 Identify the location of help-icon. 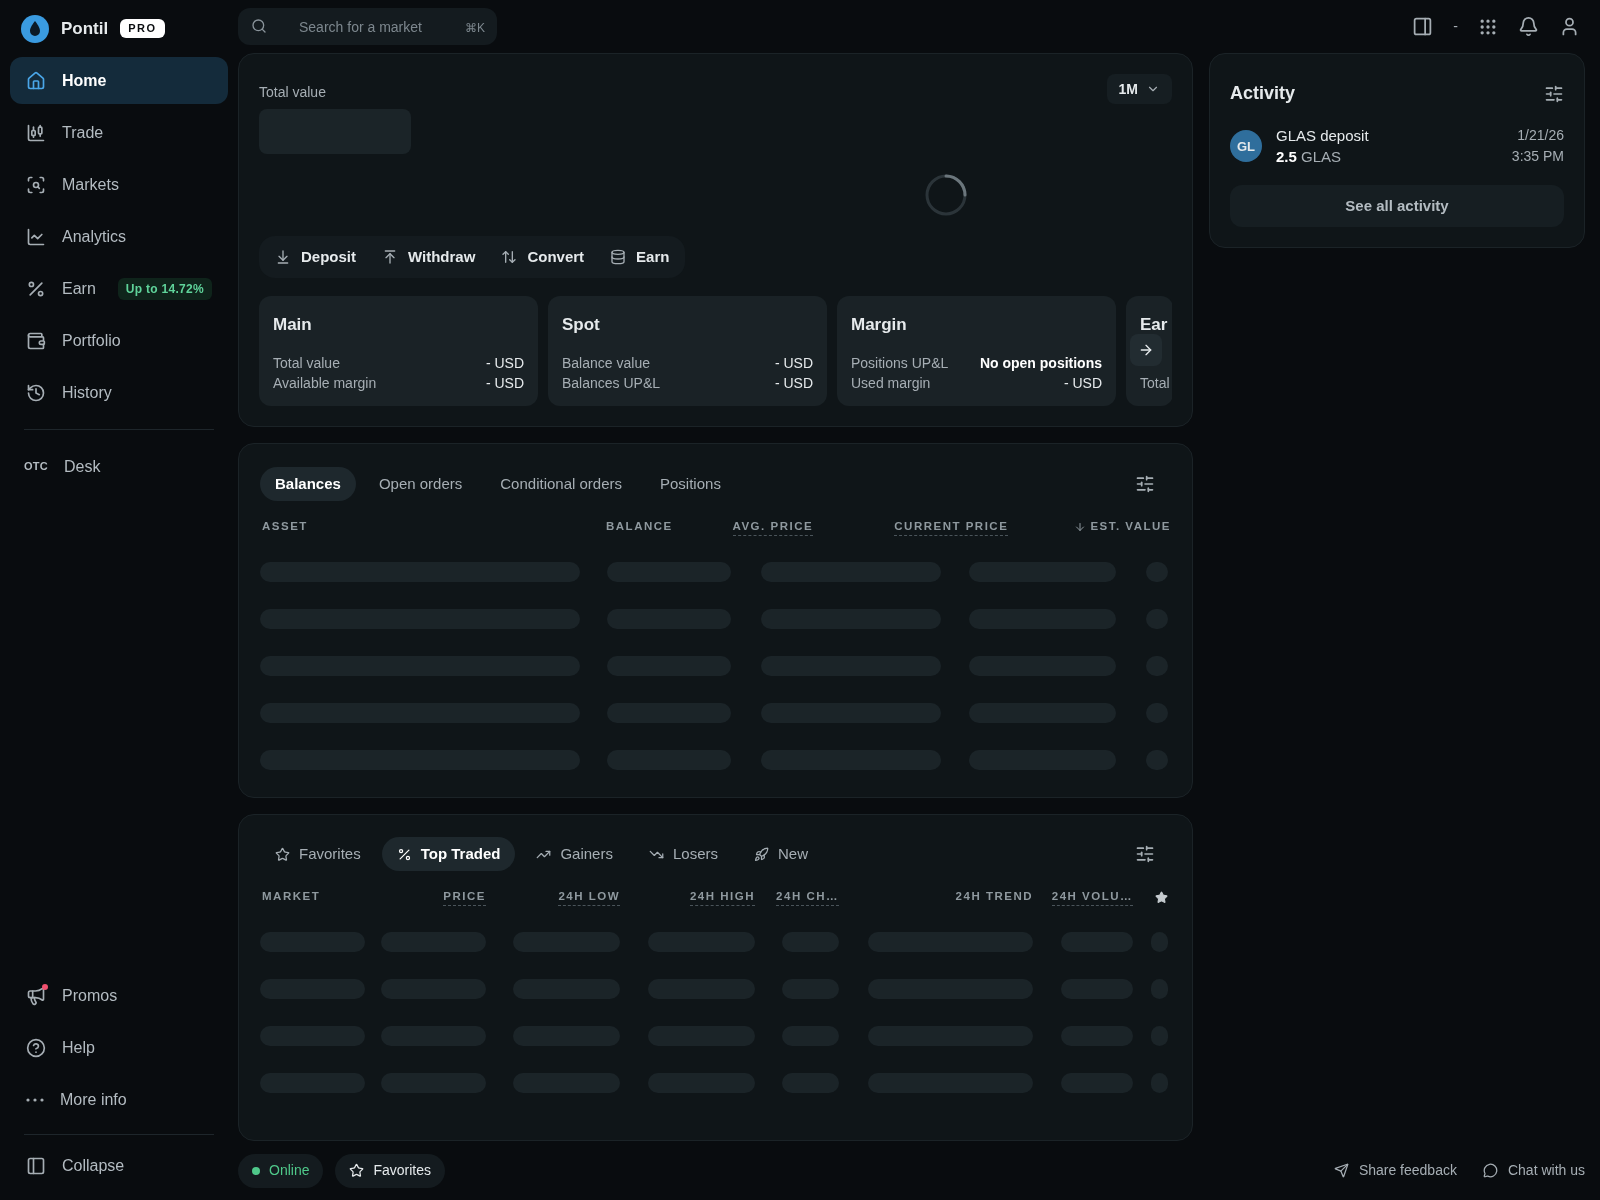
(36, 1047).